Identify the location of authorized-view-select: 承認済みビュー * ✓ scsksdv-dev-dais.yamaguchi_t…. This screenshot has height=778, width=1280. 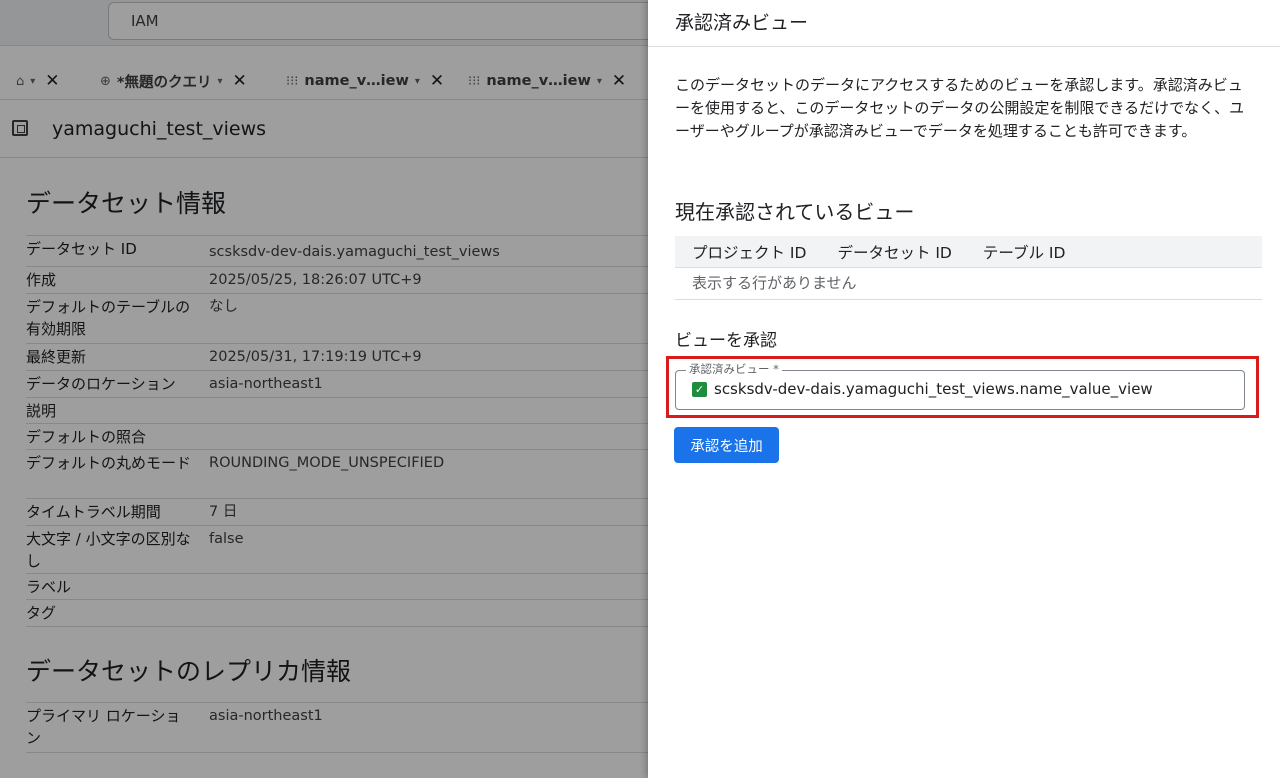
(960, 386).